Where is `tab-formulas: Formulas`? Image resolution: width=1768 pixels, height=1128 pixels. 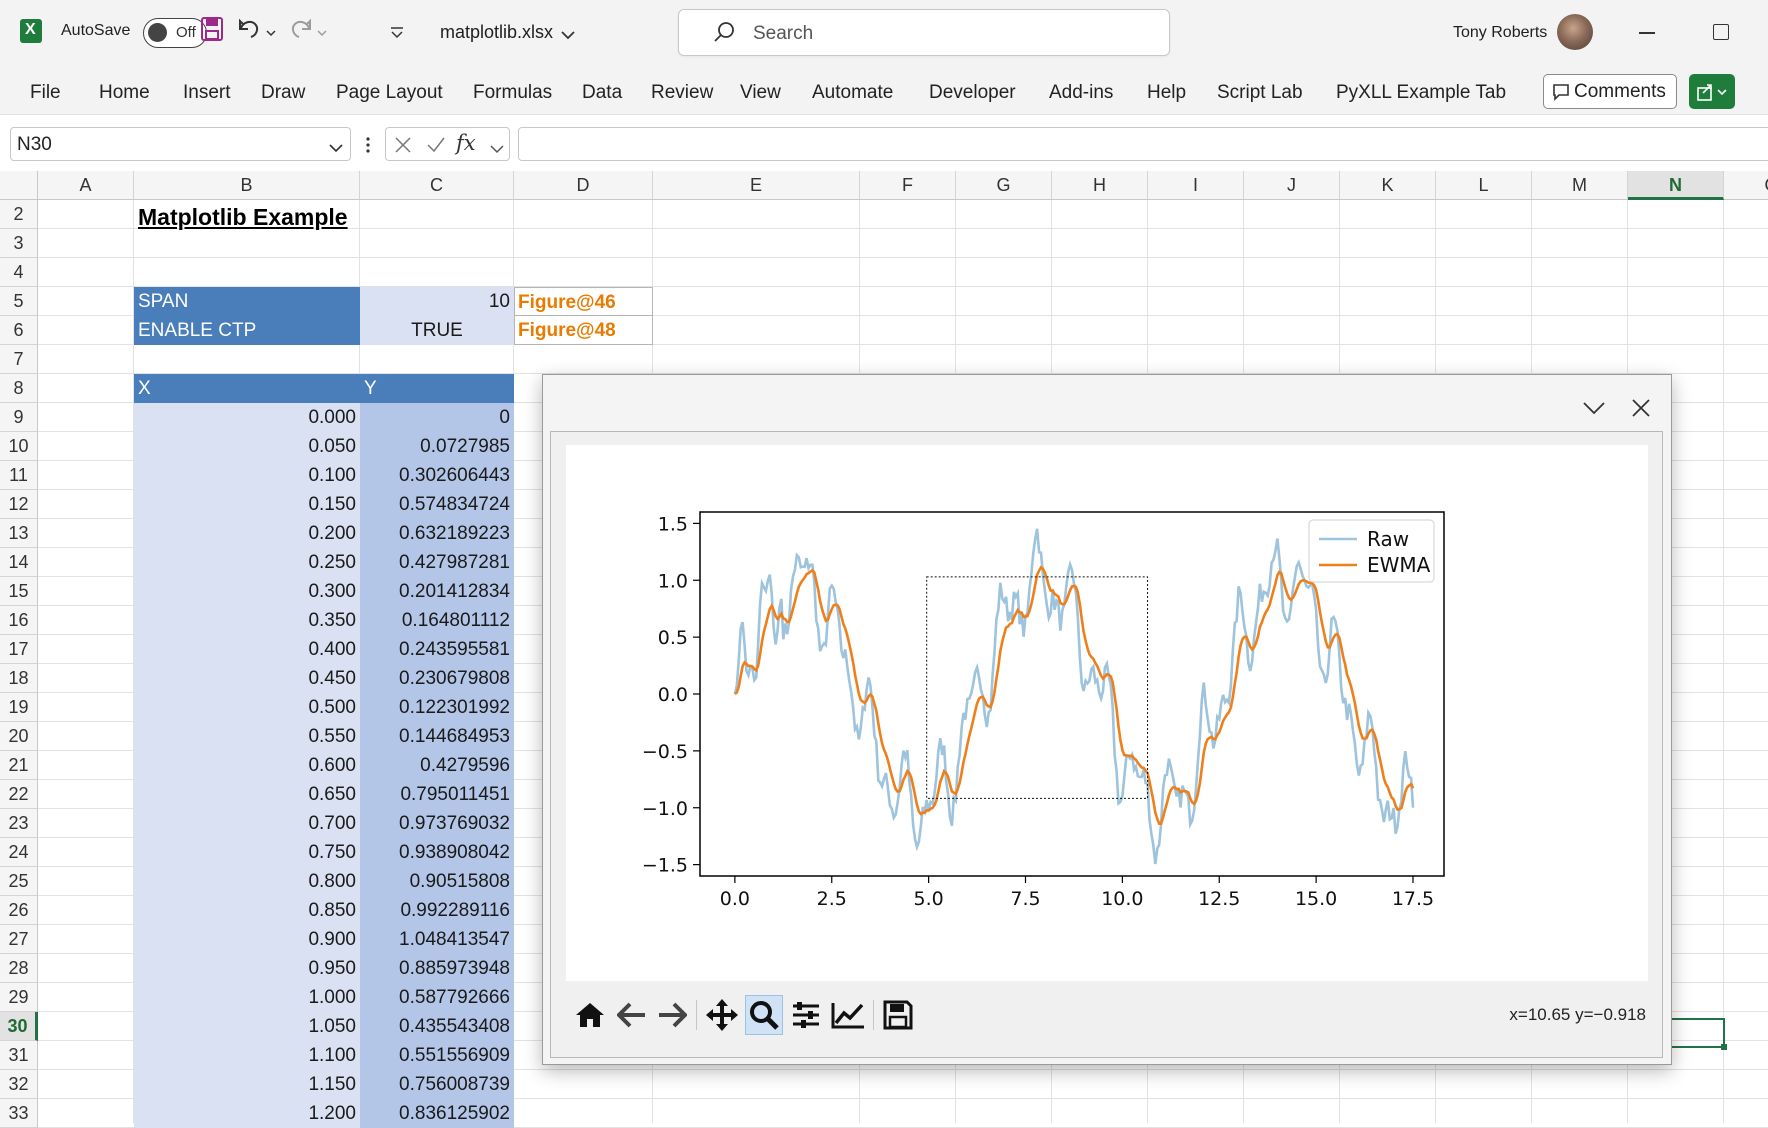 tab-formulas: Formulas is located at coordinates (512, 93).